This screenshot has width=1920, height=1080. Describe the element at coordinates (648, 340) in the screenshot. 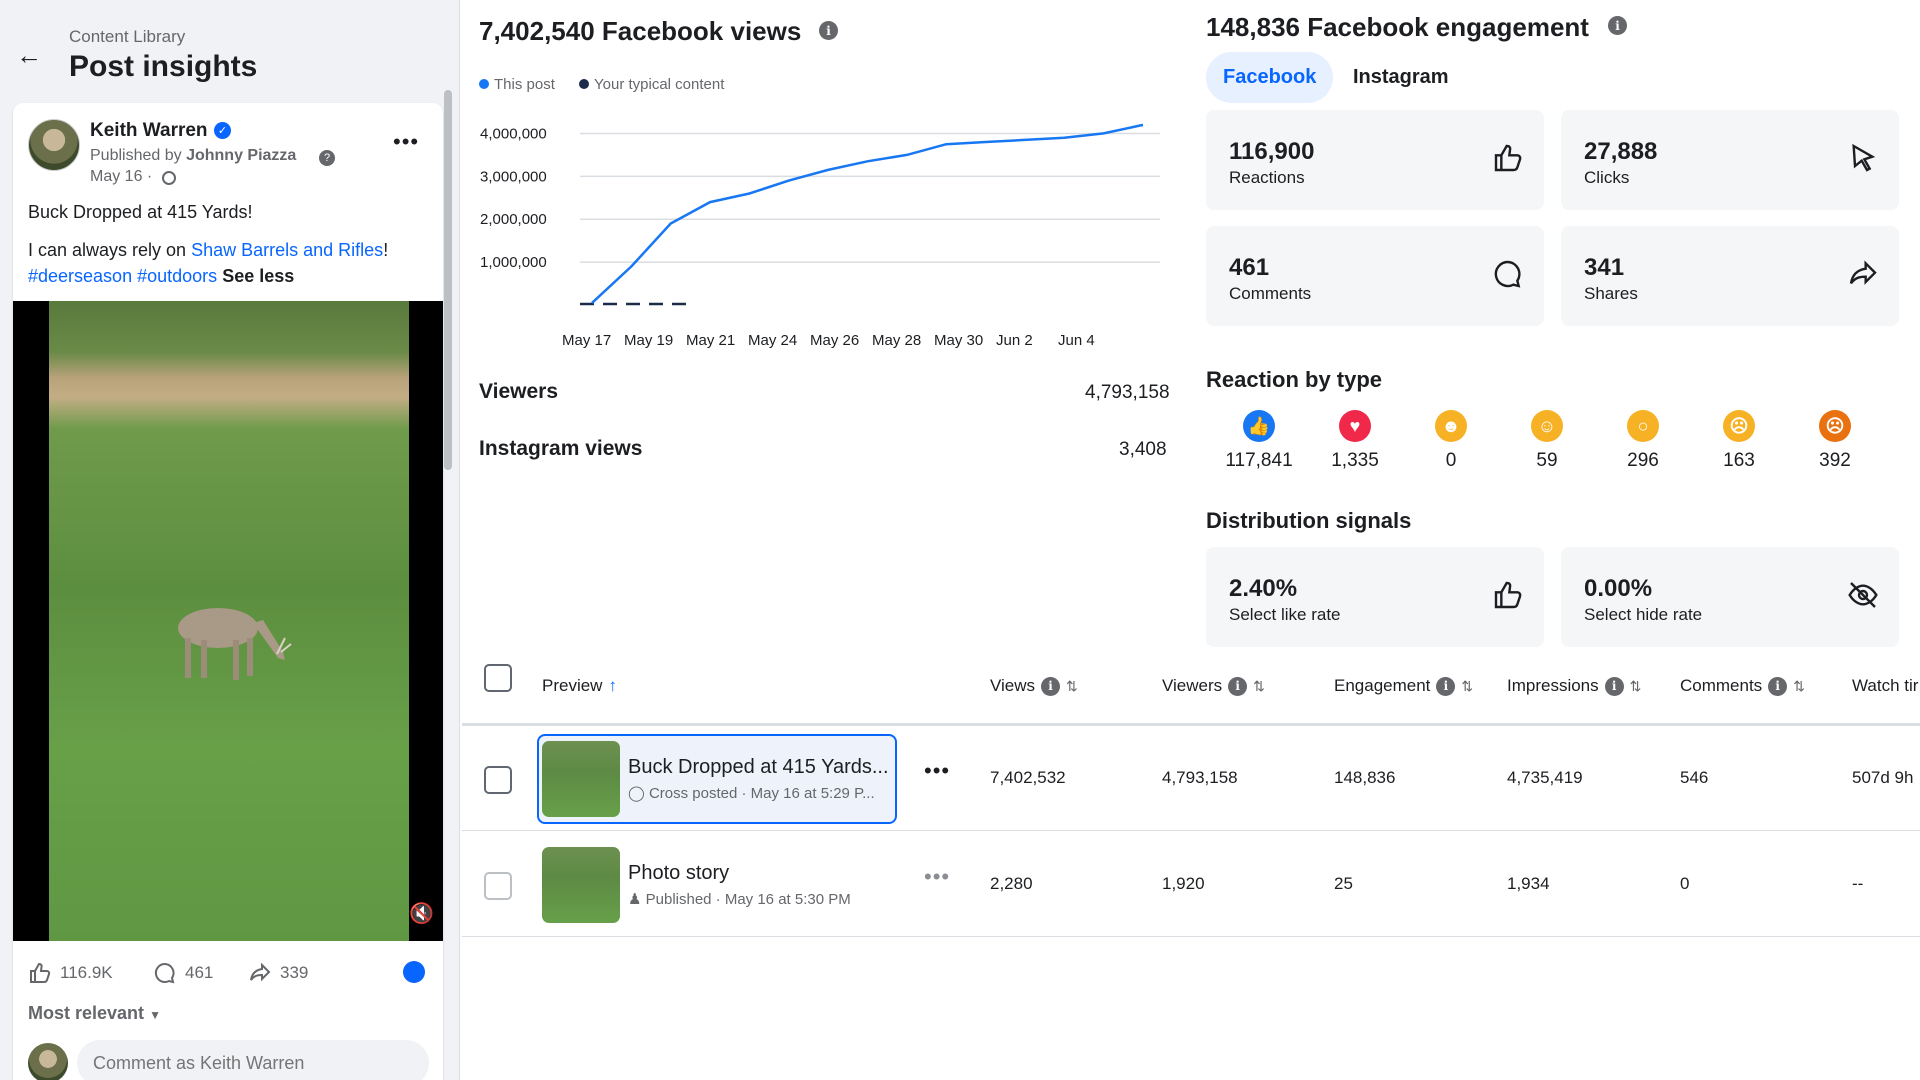

I see `x-tick-label: May 19` at that location.